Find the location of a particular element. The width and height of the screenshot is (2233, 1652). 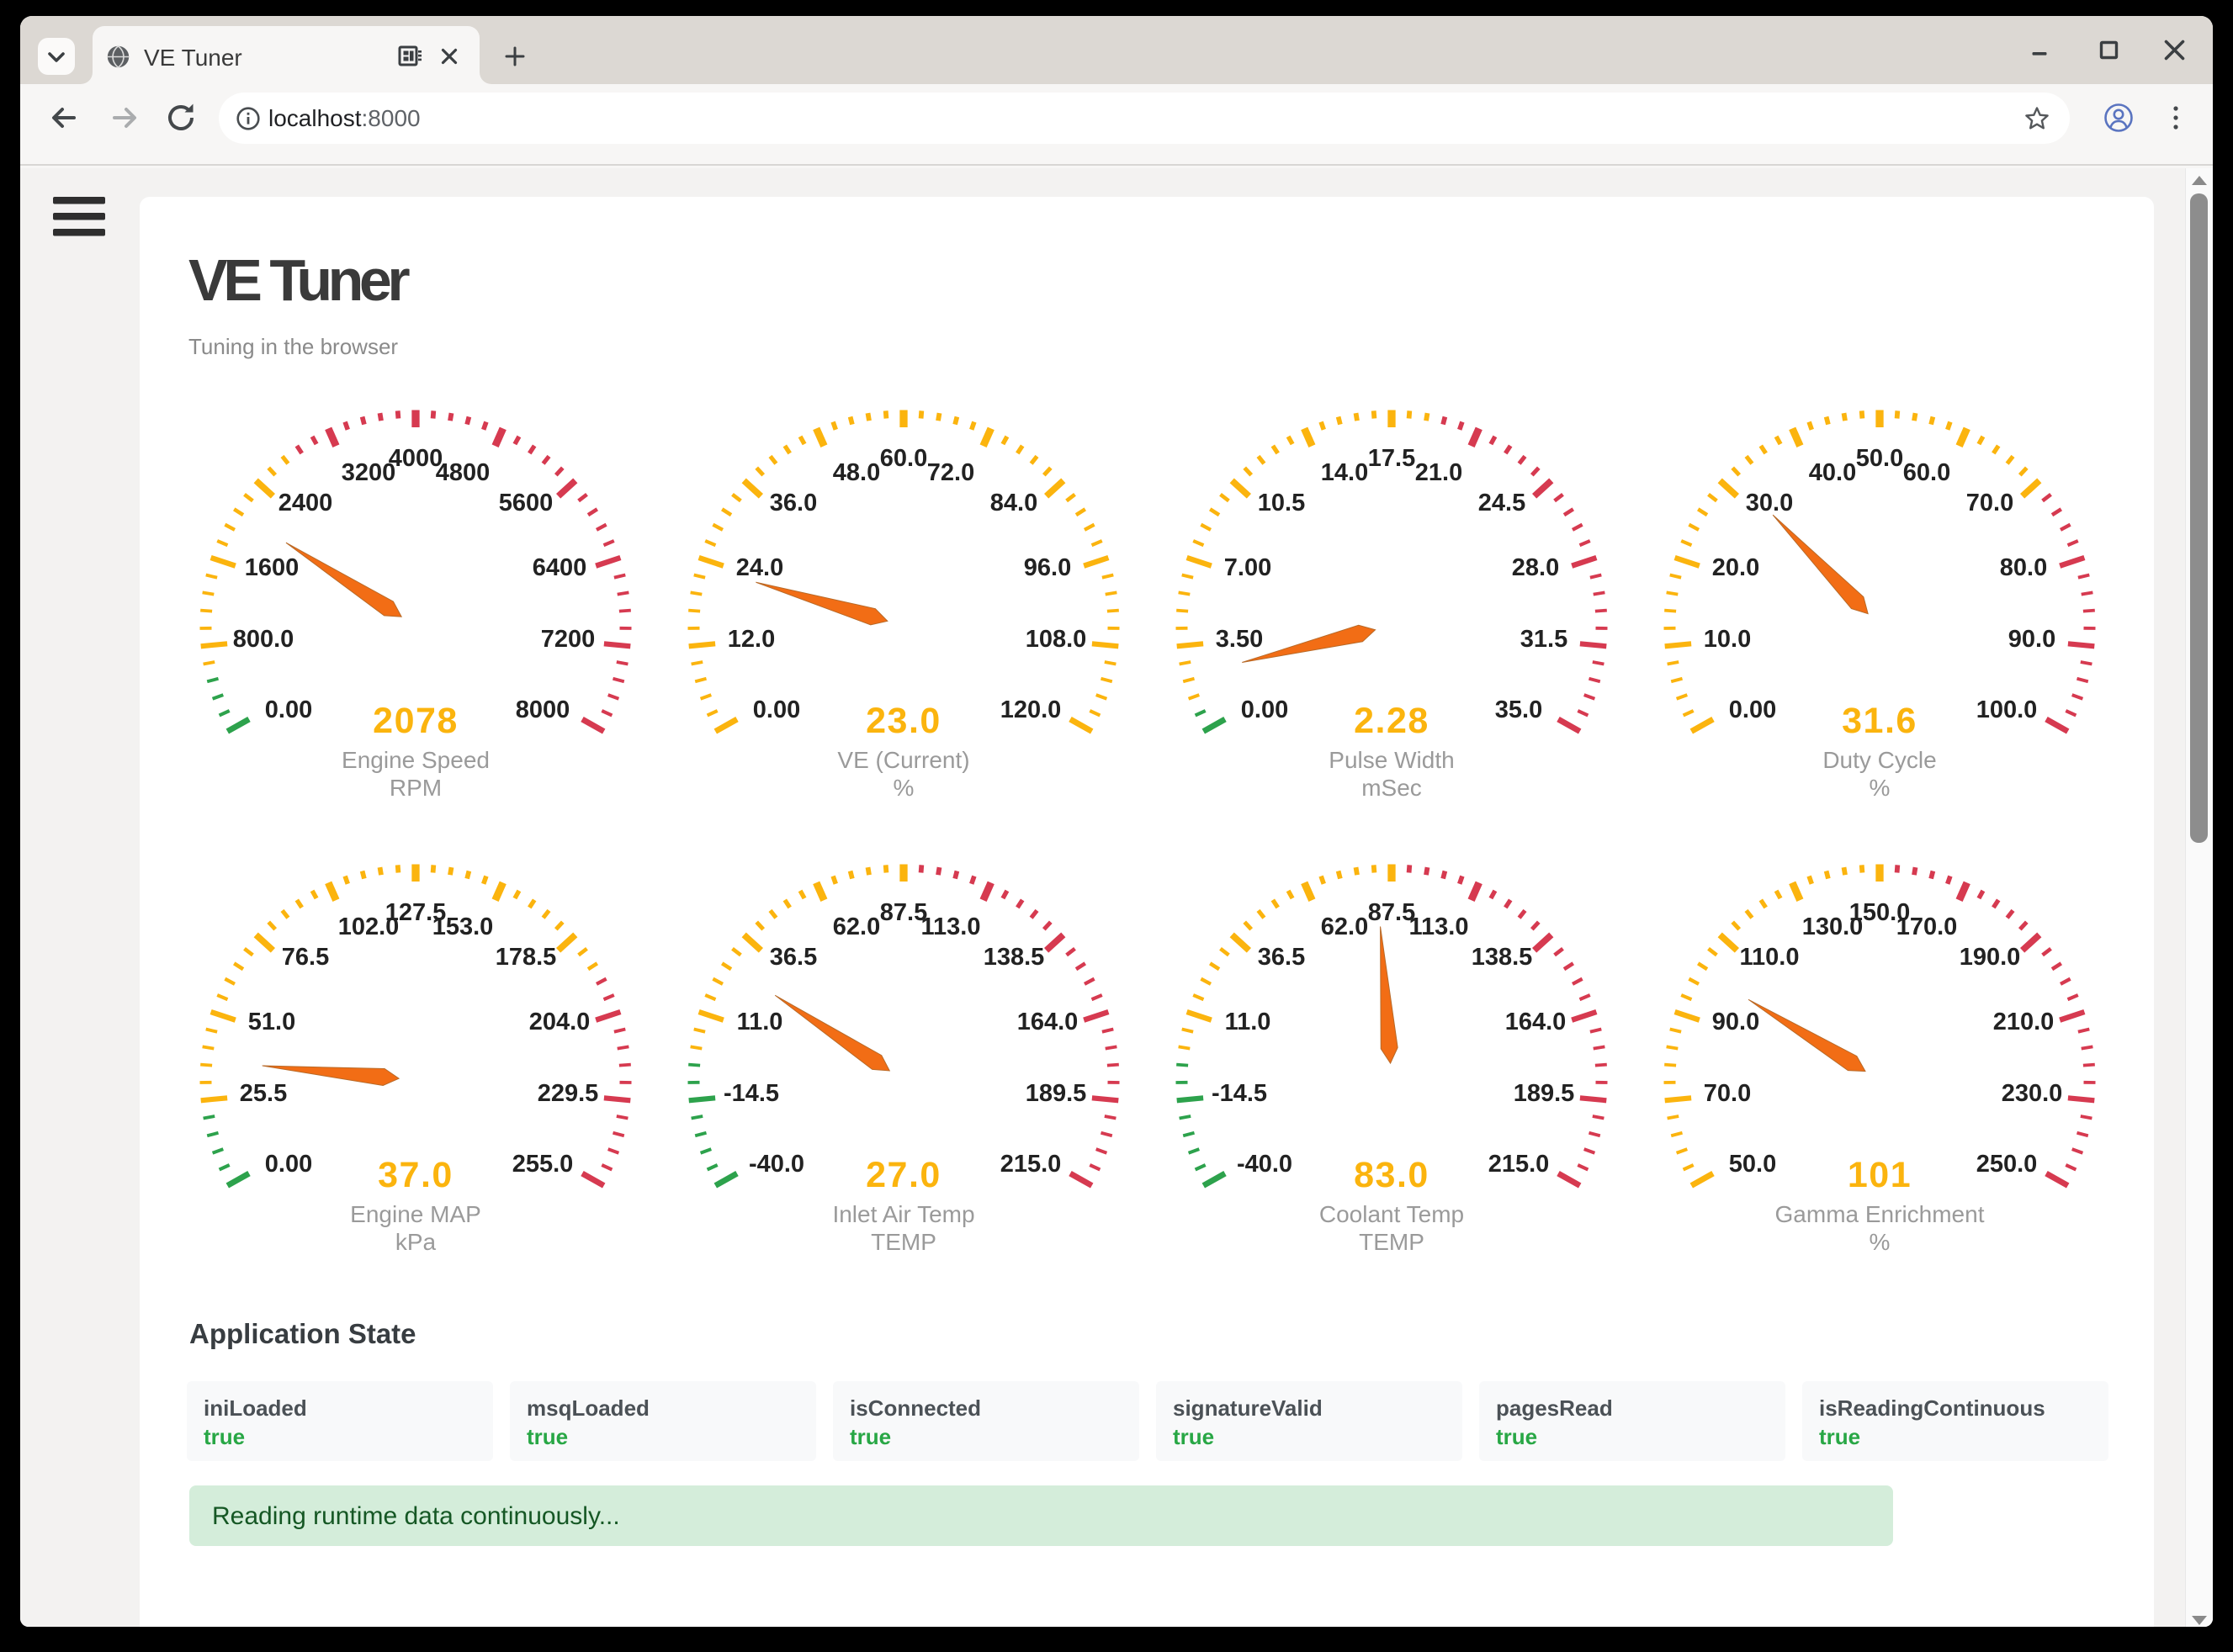

svg-text: Duty Cycle is located at coordinates (1879, 760).